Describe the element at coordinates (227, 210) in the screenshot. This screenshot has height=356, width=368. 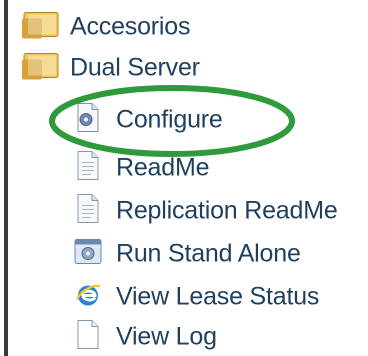
I see `menu-item-label: Replication ReadMe` at that location.